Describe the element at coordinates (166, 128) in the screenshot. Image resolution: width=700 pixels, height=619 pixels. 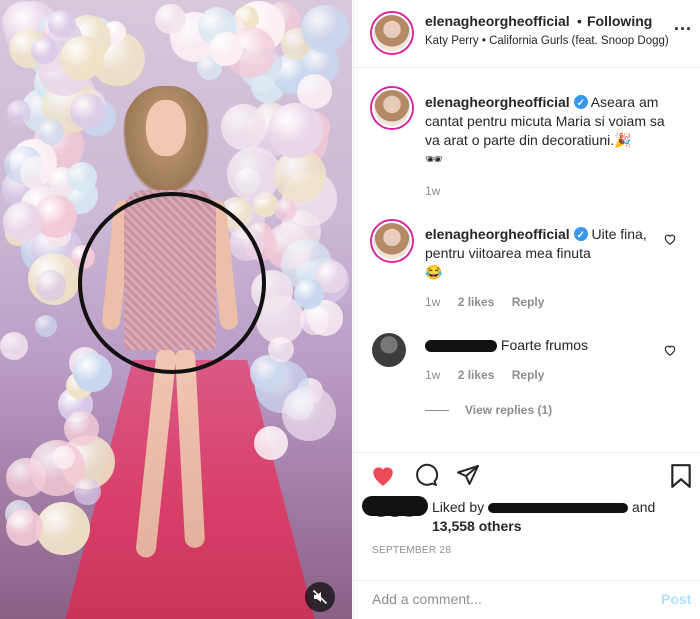
I see `person-face` at that location.